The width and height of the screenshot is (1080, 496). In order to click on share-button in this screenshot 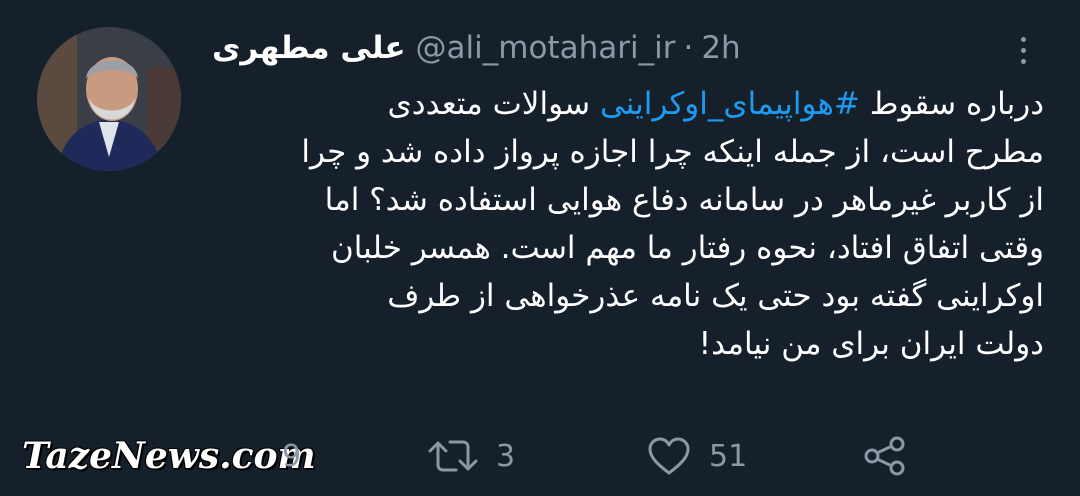, I will do `click(885, 456)`.